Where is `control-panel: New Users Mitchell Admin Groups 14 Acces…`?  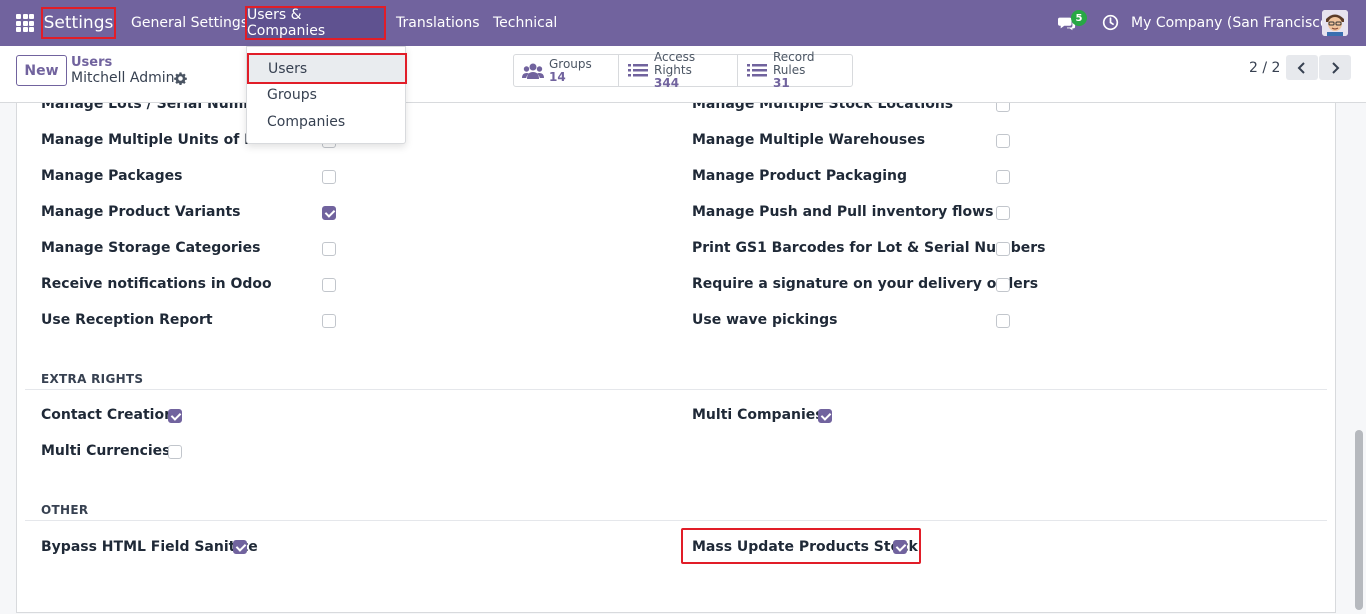 control-panel: New Users Mitchell Admin Groups 14 Acces… is located at coordinates (683, 74).